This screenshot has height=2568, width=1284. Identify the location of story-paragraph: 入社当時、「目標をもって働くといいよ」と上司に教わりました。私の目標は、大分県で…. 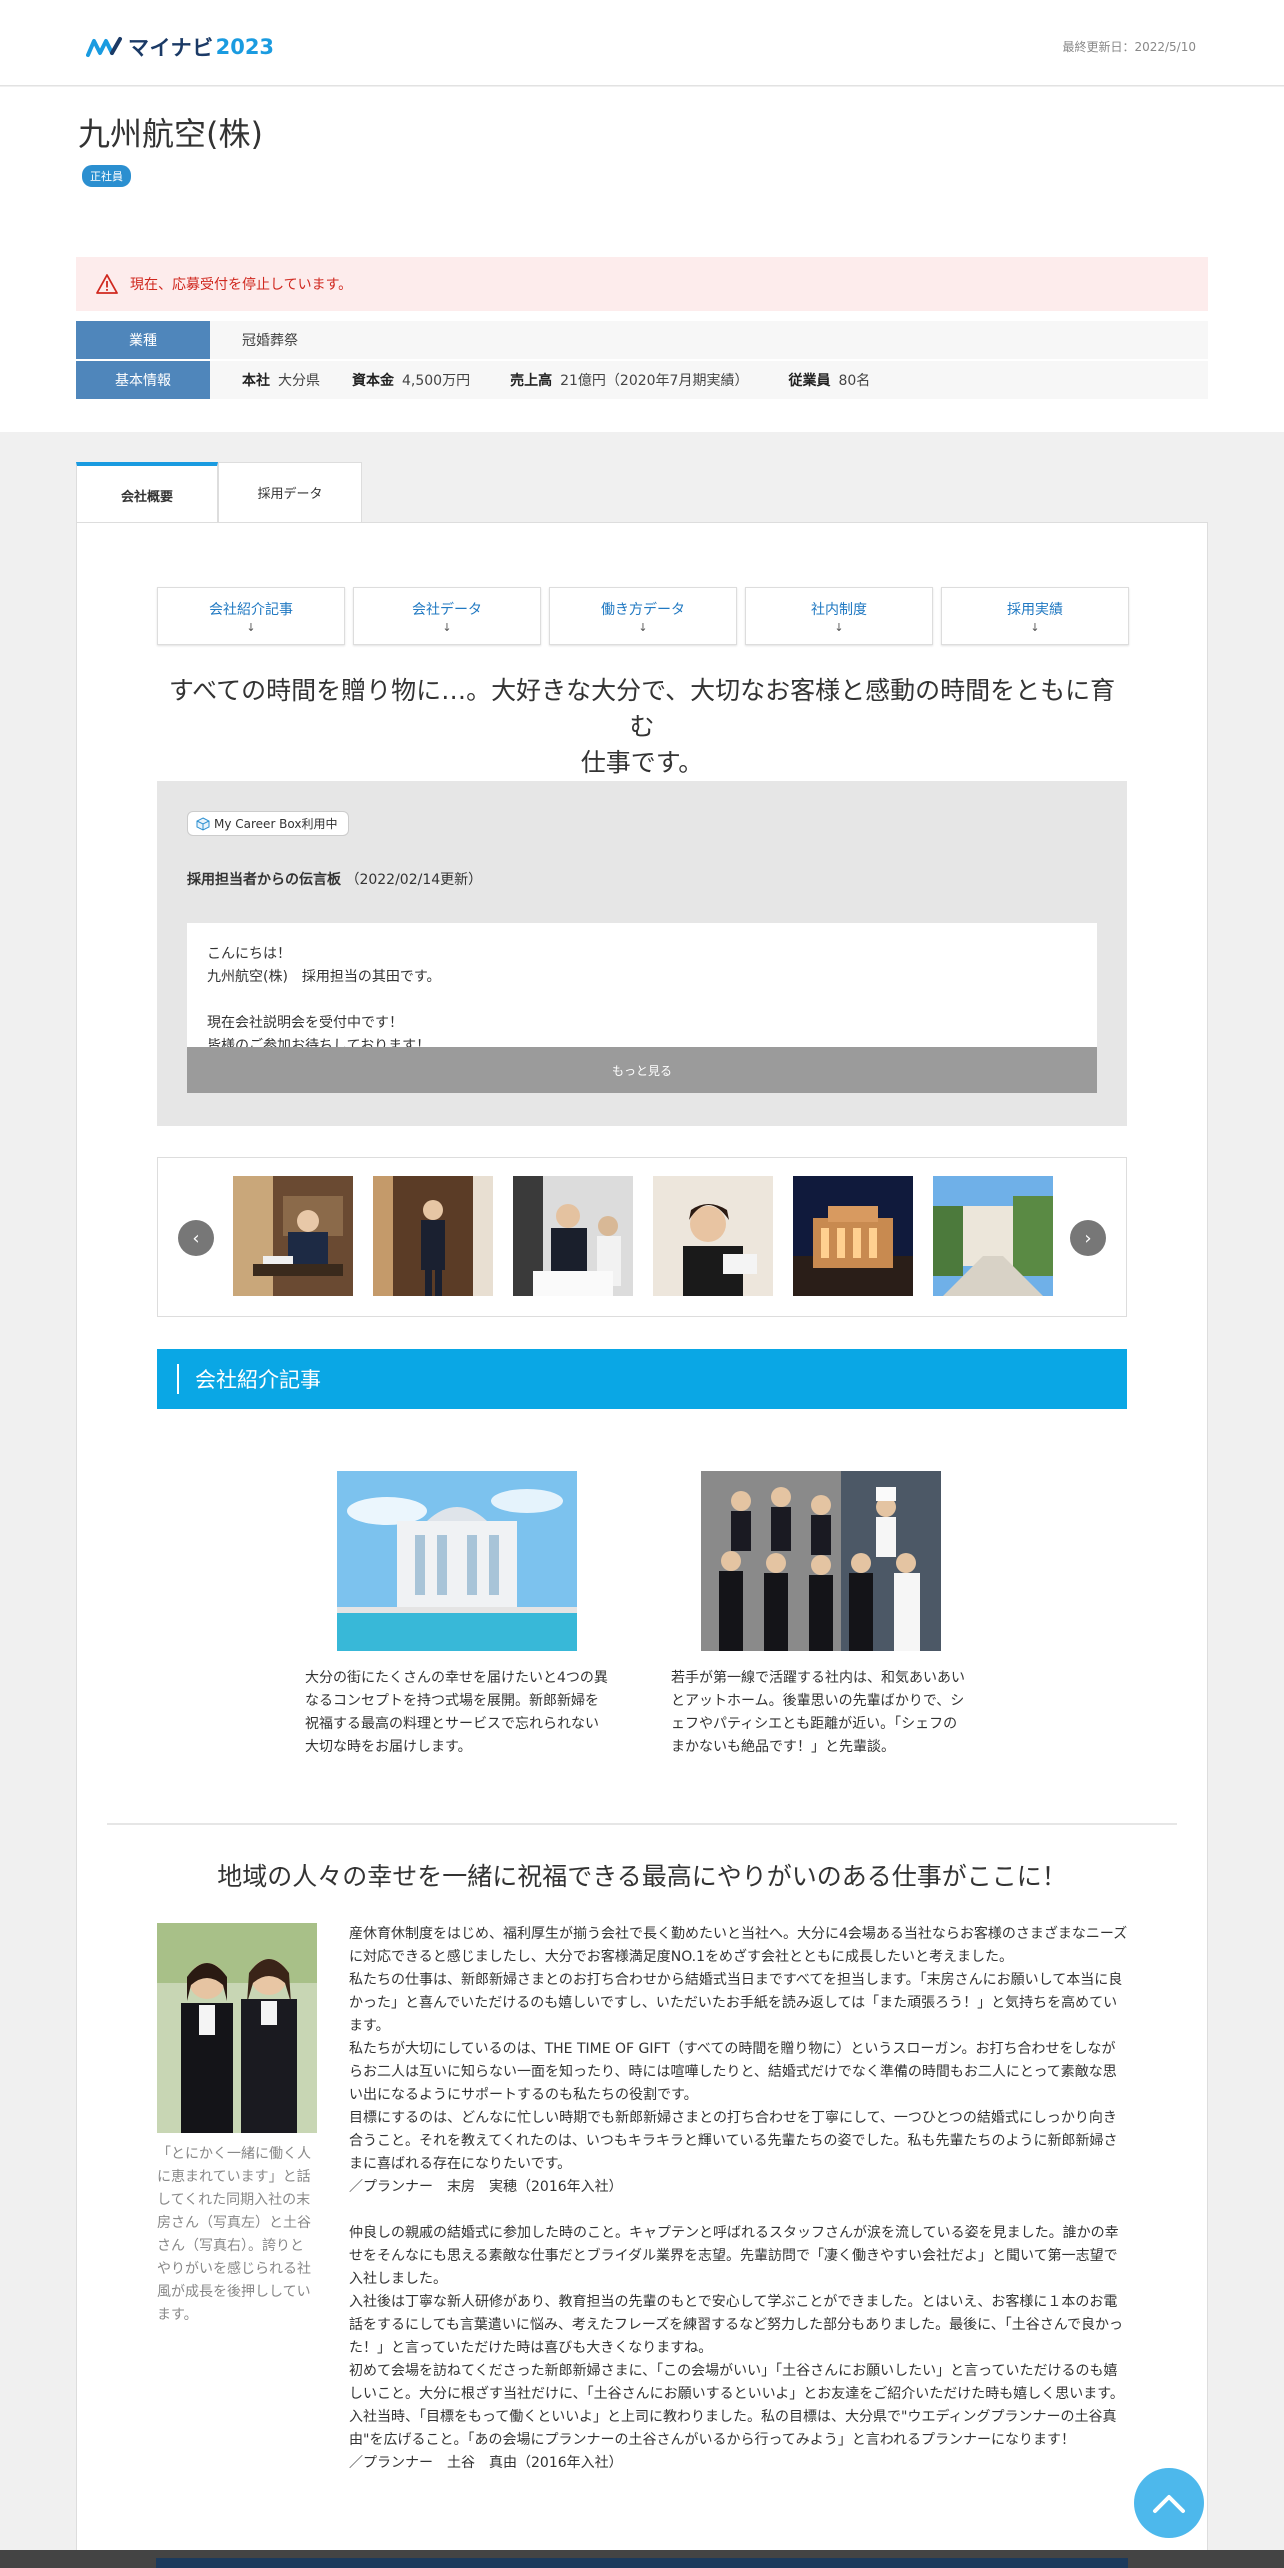
(733, 2428).